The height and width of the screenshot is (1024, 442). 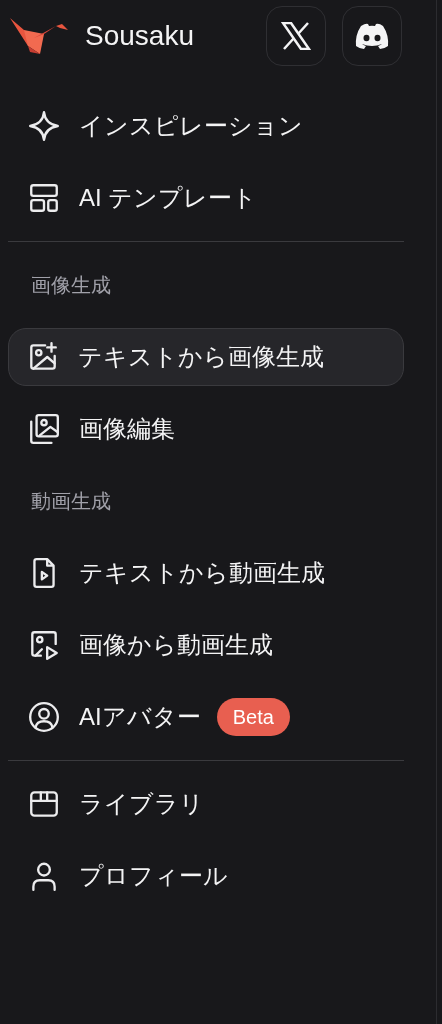 What do you see at coordinates (206, 429) in the screenshot?
I see `nav-item: 画像編集` at bounding box center [206, 429].